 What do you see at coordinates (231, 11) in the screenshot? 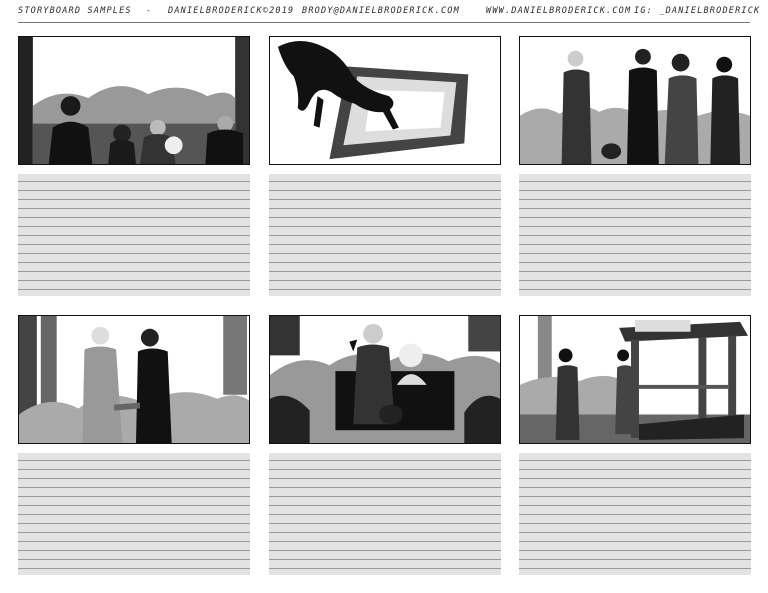
I see `header-copyright: DANIELBRODERICK©2019` at bounding box center [231, 11].